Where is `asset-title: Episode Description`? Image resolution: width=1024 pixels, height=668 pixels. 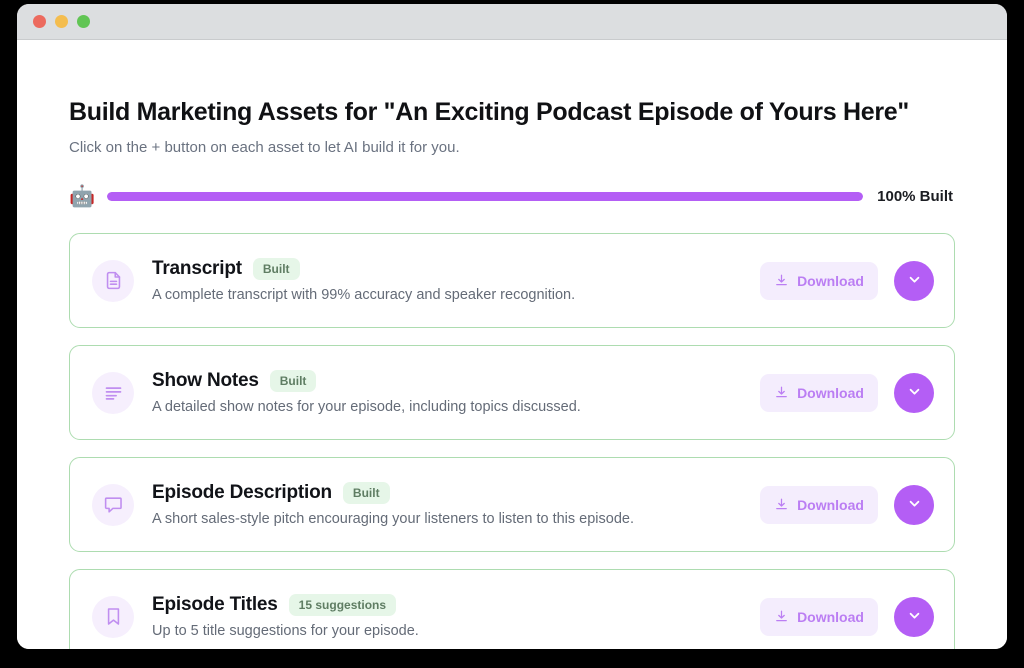 asset-title: Episode Description is located at coordinates (242, 493).